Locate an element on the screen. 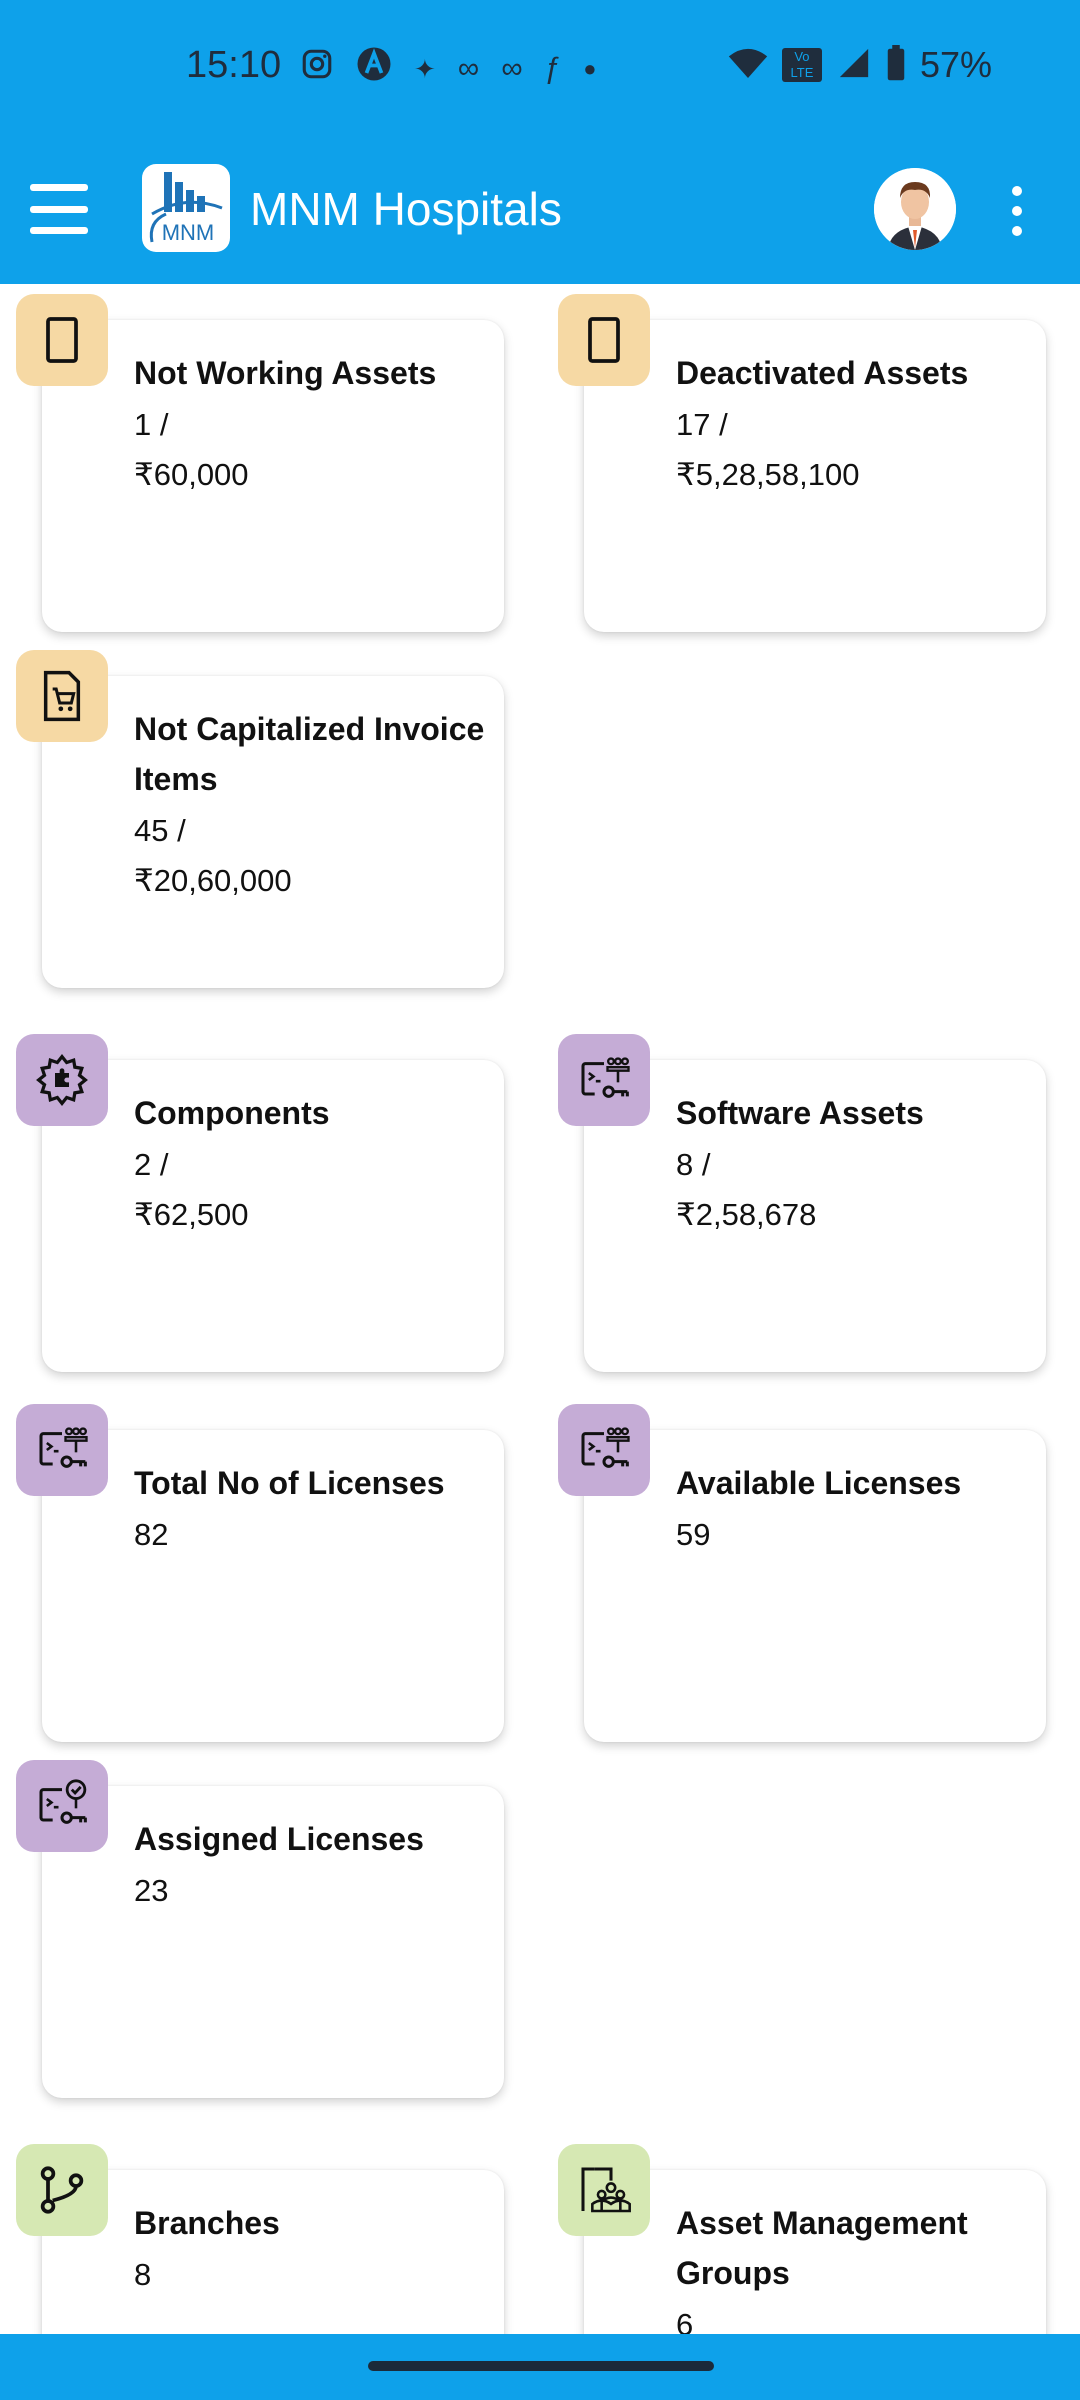 The width and height of the screenshot is (1080, 2400). card-amount: ₹20,60,000 is located at coordinates (213, 880).